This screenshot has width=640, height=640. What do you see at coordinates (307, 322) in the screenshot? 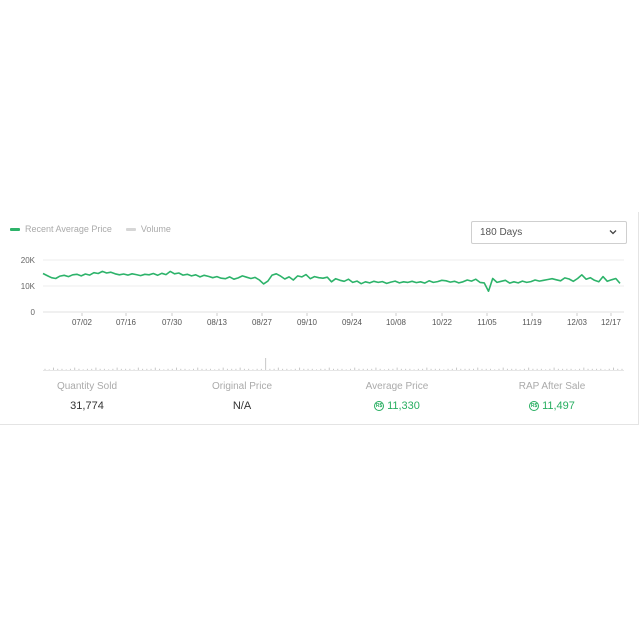
I see `x-tick-label: 09/10` at bounding box center [307, 322].